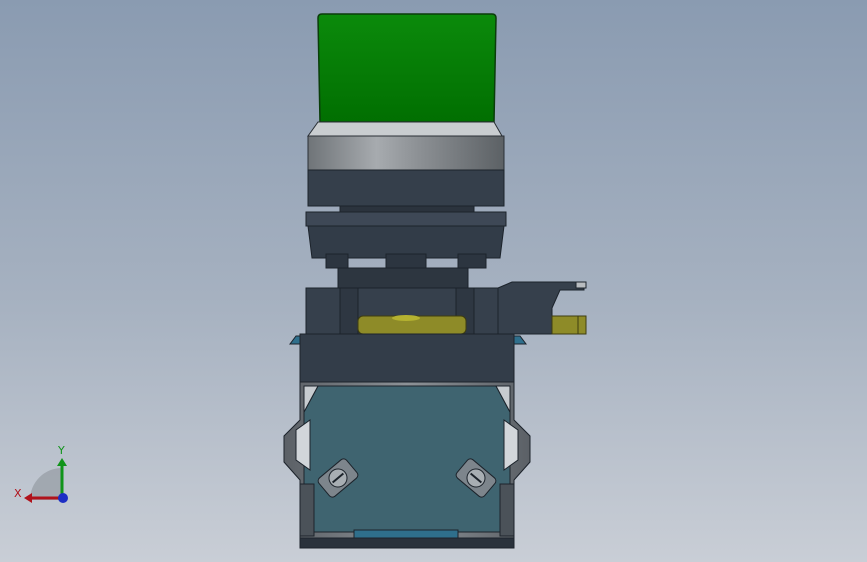 This screenshot has height=562, width=867. Describe the element at coordinates (63, 498) in the screenshot. I see `z-axis-origin-icon` at that location.